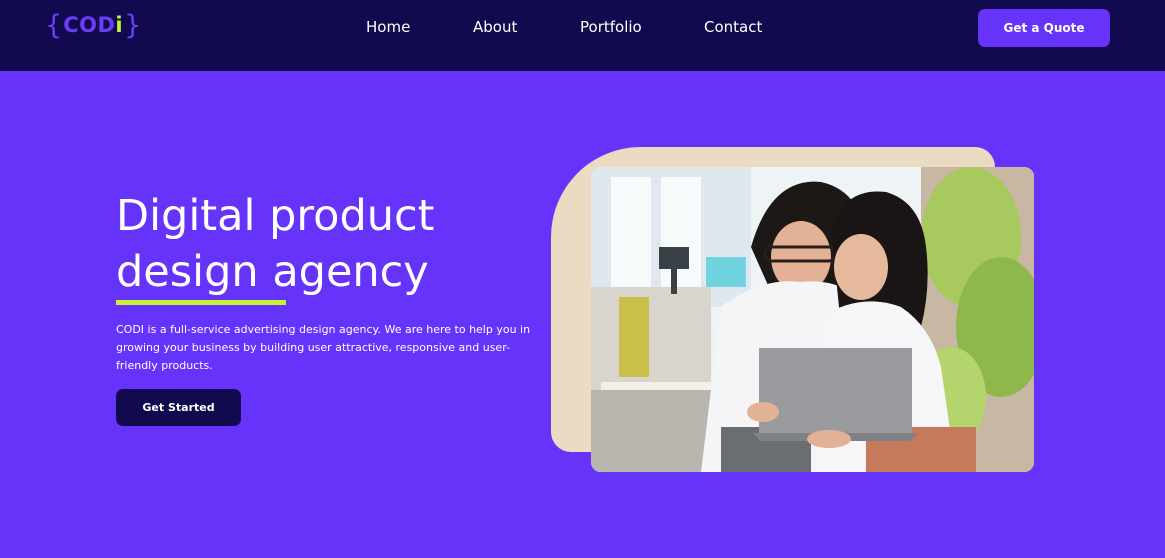 This screenshot has width=1165, height=558. Describe the element at coordinates (201, 302) in the screenshot. I see `title-underline-accent` at that location.